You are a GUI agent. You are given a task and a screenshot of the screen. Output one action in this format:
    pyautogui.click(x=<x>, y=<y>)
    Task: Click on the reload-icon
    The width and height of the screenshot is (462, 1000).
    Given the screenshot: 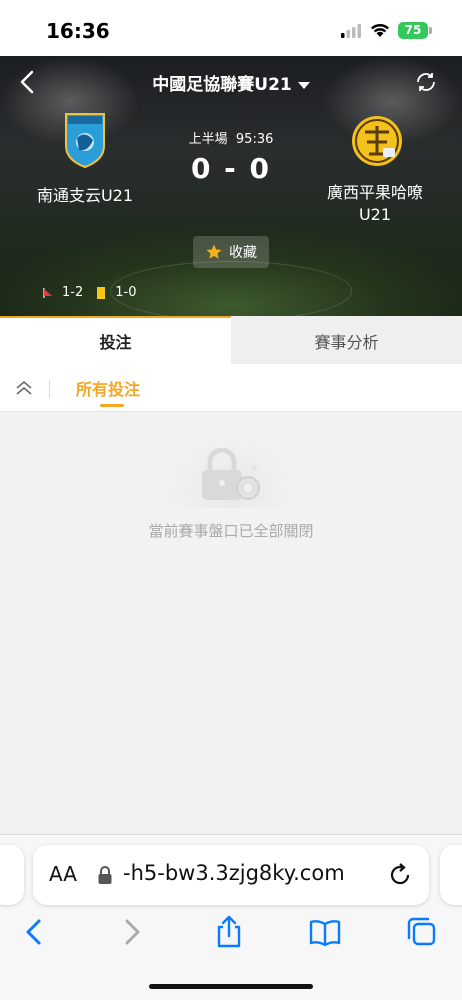 What is the action you would take?
    pyautogui.click(x=400, y=875)
    